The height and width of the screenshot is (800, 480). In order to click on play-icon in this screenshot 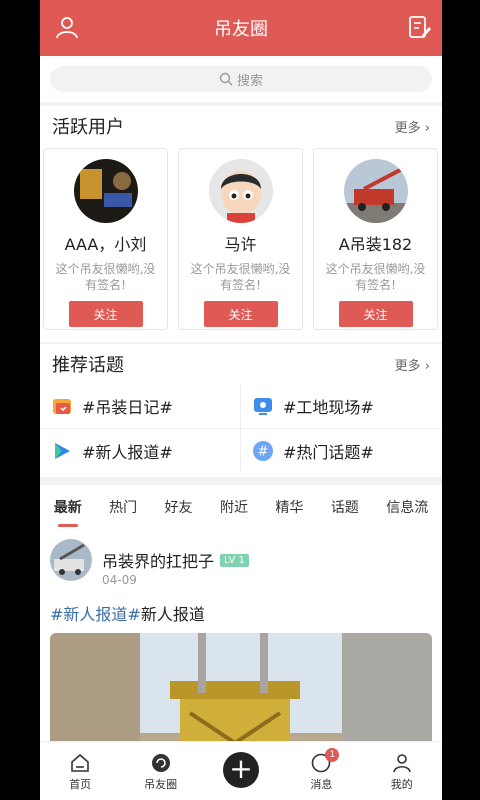, I will do `click(62, 451)`.